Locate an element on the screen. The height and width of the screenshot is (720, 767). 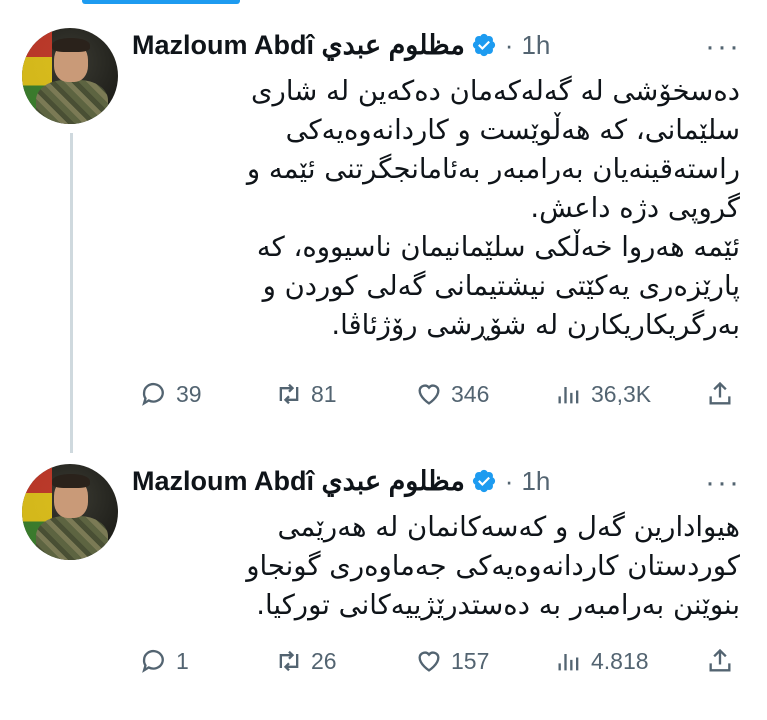
tweet-text-line: هیوادارین گەل و کەسەکانمان لە هەرێمی is located at coordinates (508, 527).